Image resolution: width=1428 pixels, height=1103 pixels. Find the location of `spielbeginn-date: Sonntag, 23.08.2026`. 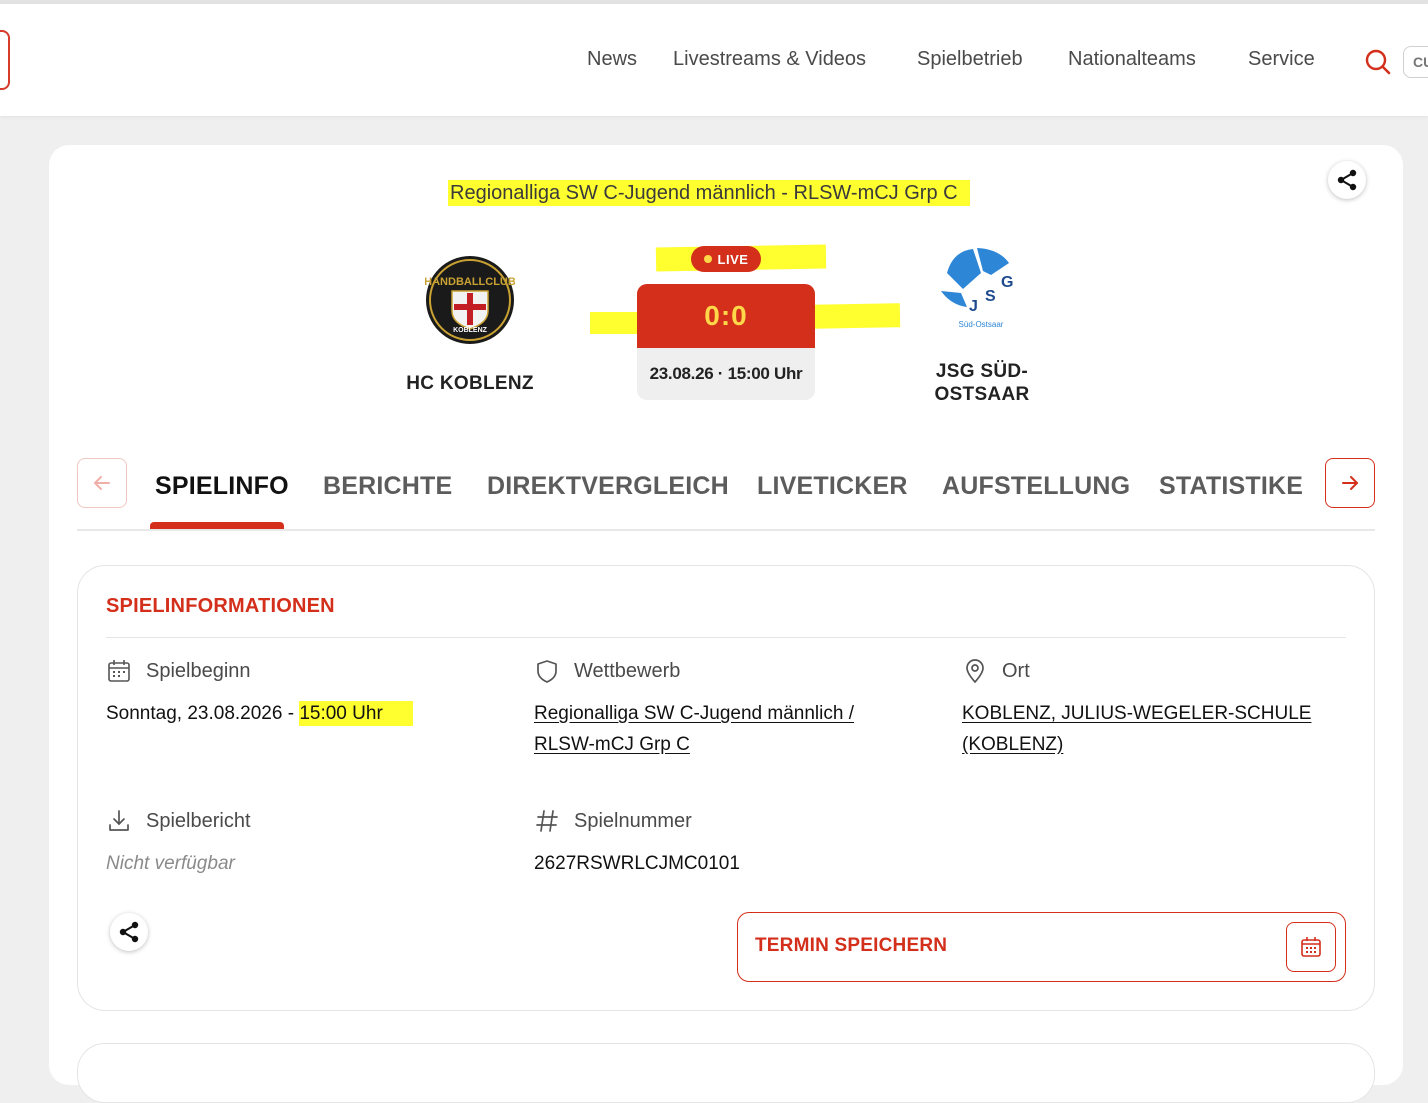

spielbeginn-date: Sonntag, 23.08.2026 is located at coordinates (194, 713).